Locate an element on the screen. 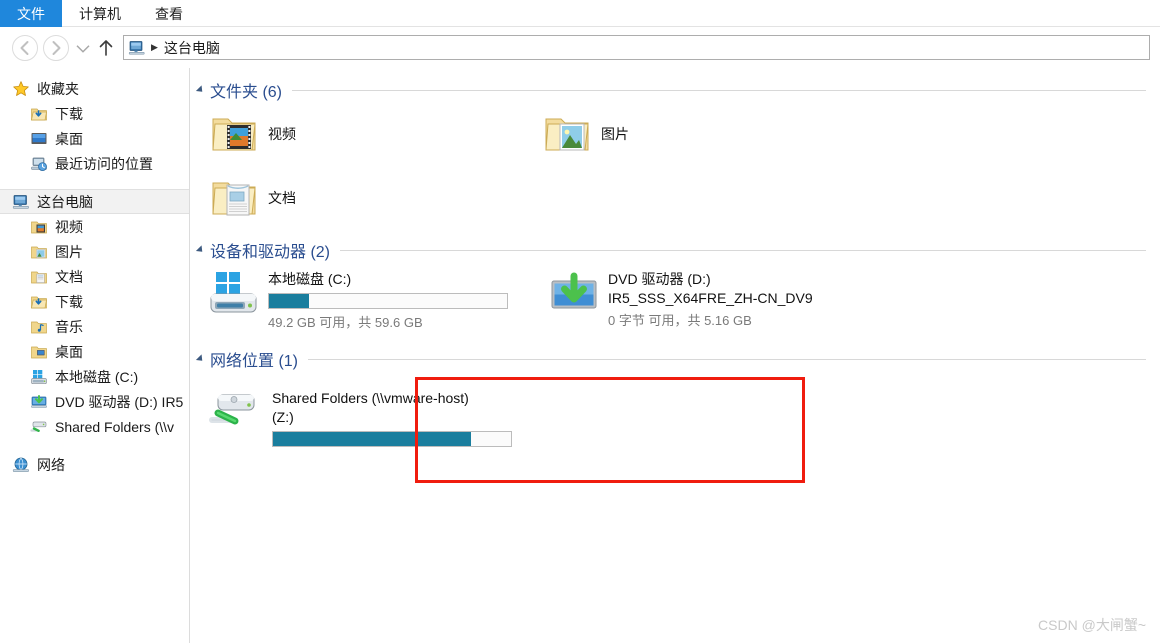  group-header-folders: 文件夹 (6) is located at coordinates (675, 90).